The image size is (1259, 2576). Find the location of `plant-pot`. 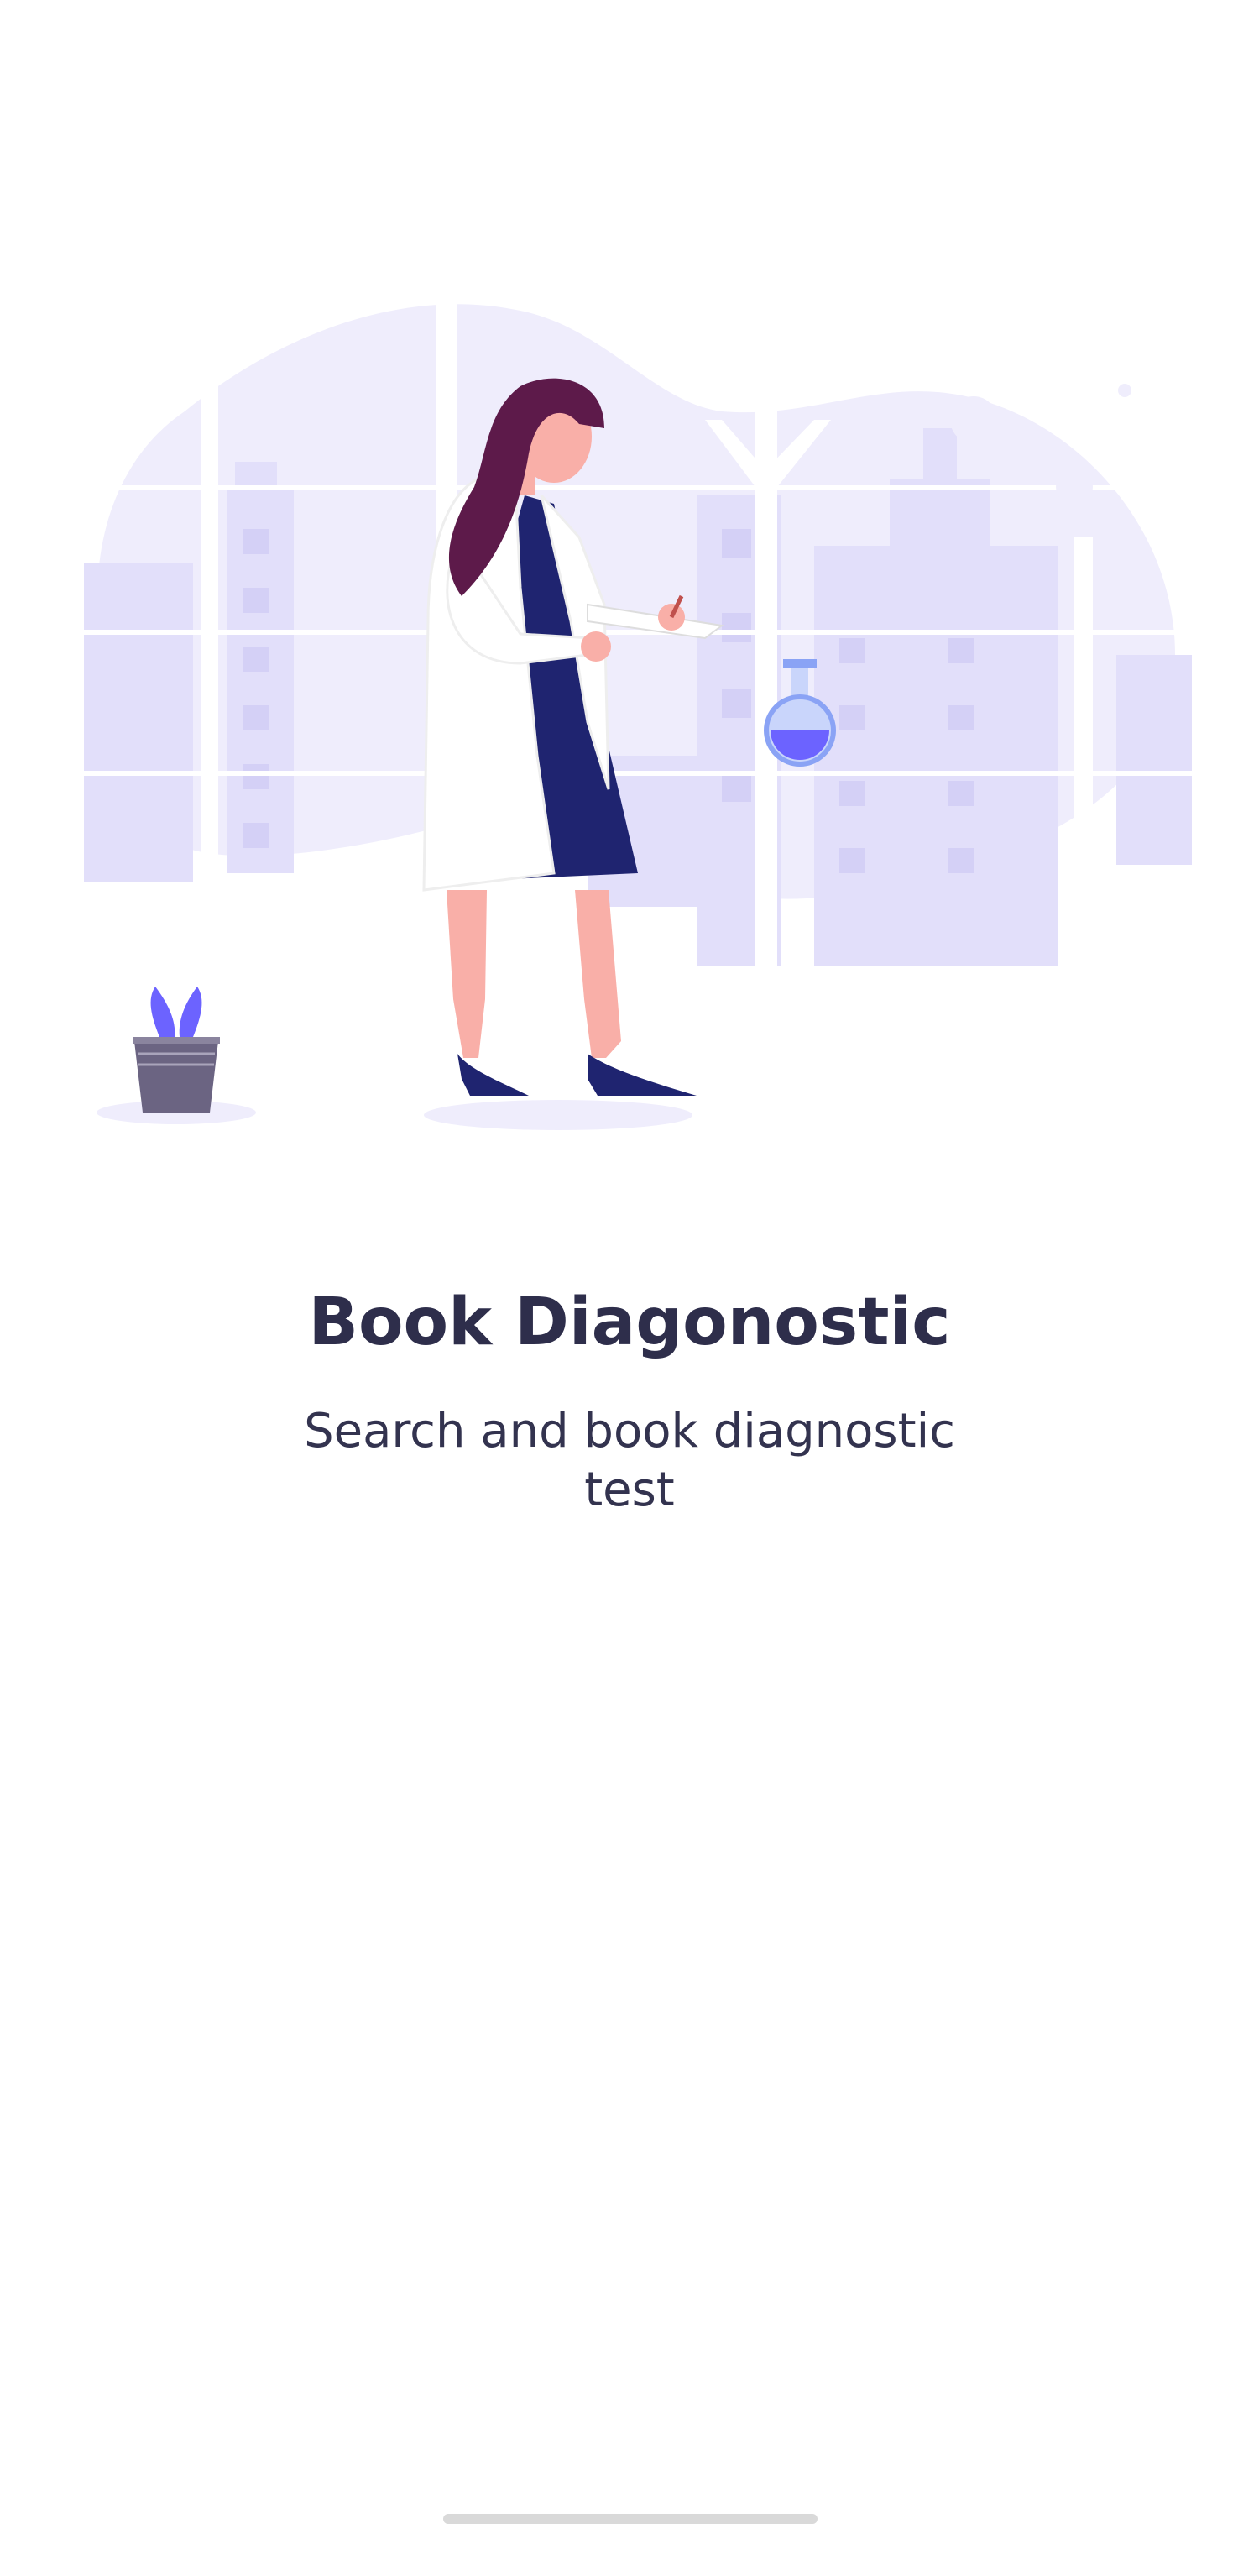

plant-pot is located at coordinates (177, 1055).